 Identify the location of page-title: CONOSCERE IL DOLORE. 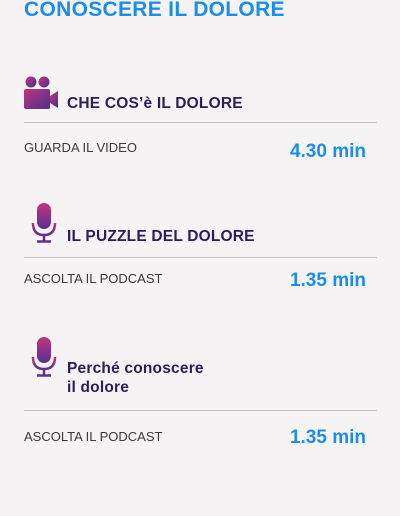
(154, 10).